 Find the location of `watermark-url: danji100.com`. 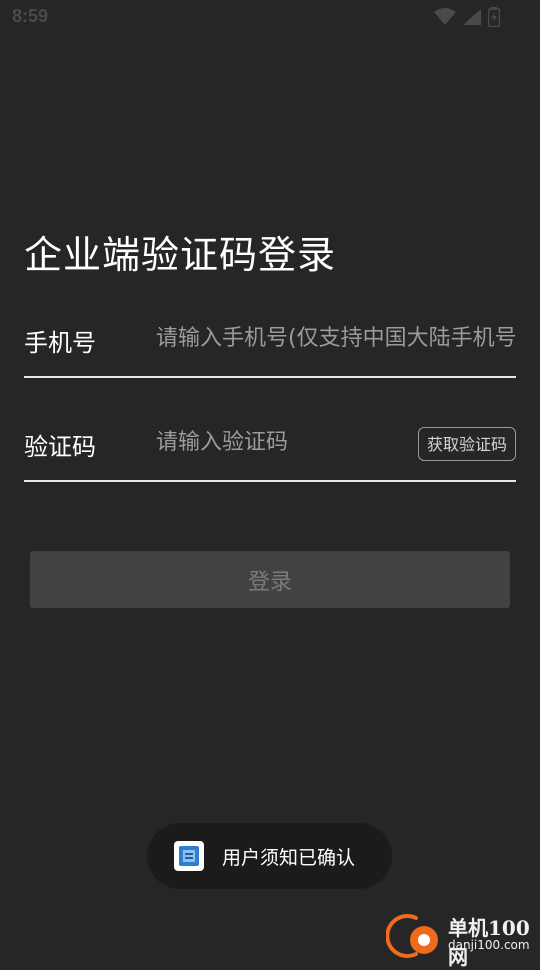

watermark-url: danji100.com is located at coordinates (489, 945).